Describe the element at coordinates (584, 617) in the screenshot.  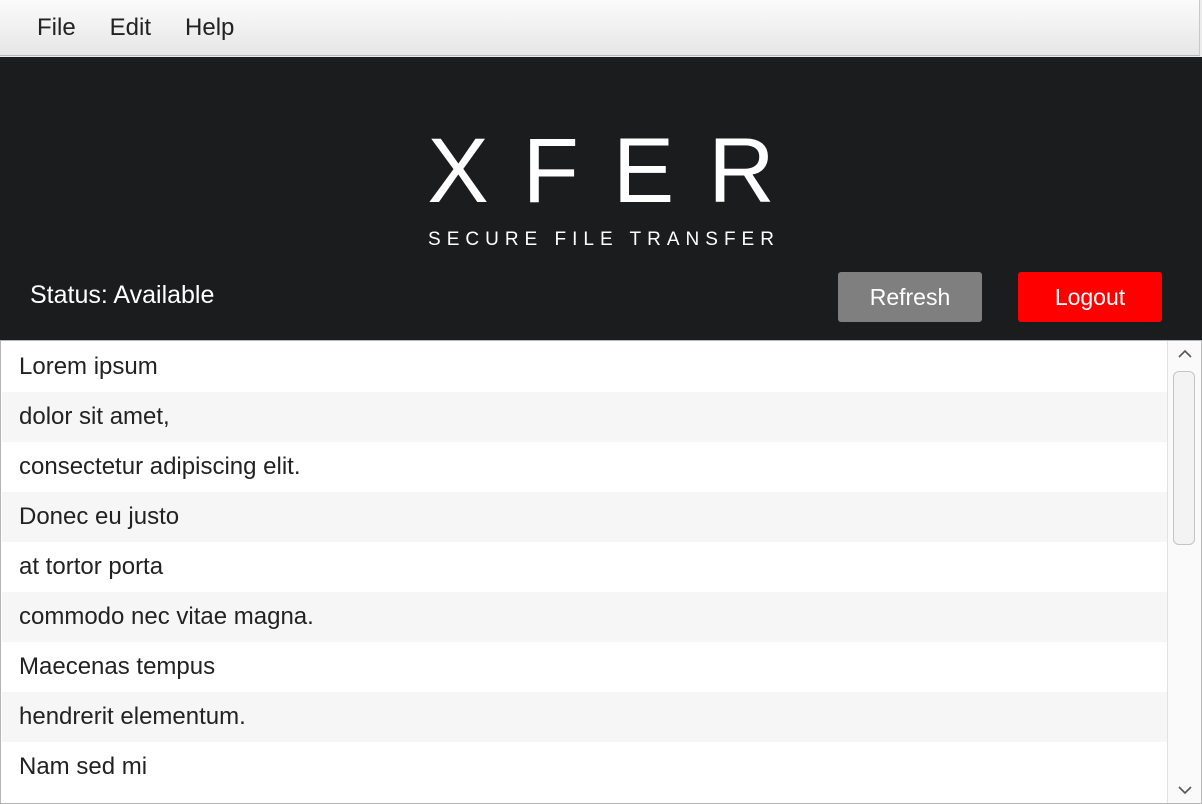
I see `list-item: commodo nec vitae magna.` at that location.